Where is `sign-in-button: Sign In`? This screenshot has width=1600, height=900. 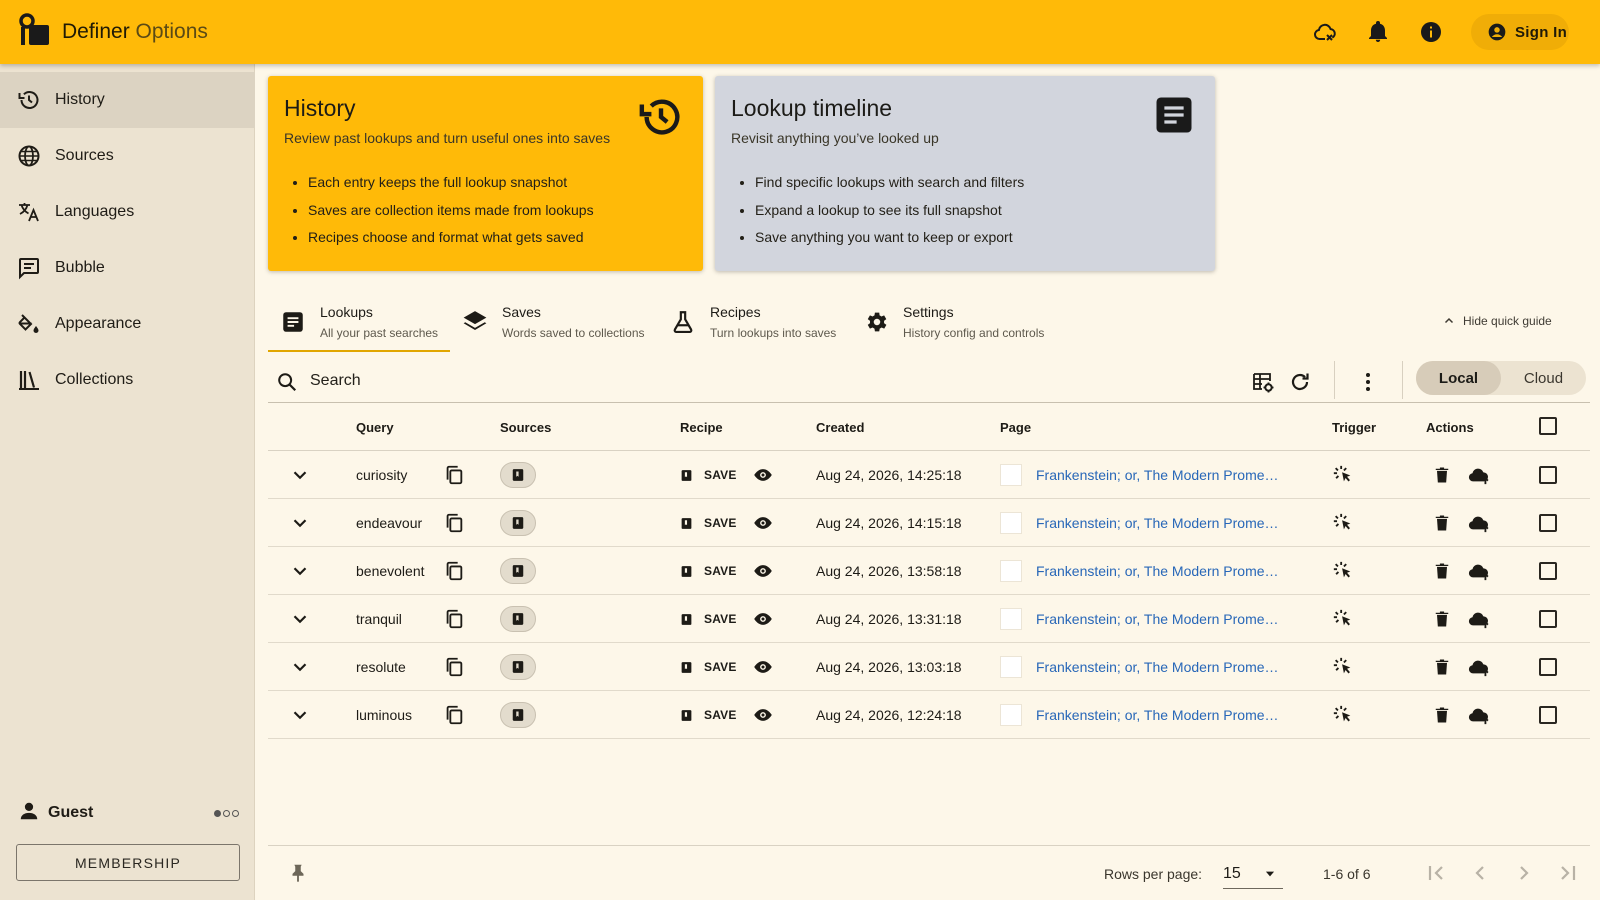 sign-in-button: Sign In is located at coordinates (1520, 32).